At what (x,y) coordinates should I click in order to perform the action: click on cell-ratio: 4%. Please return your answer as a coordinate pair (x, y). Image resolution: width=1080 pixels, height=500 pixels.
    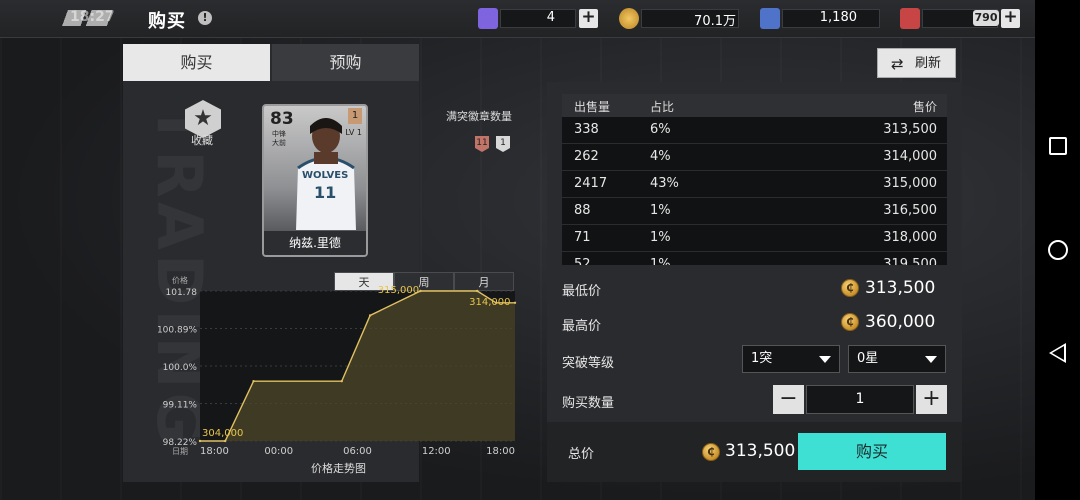
    Looking at the image, I should click on (660, 156).